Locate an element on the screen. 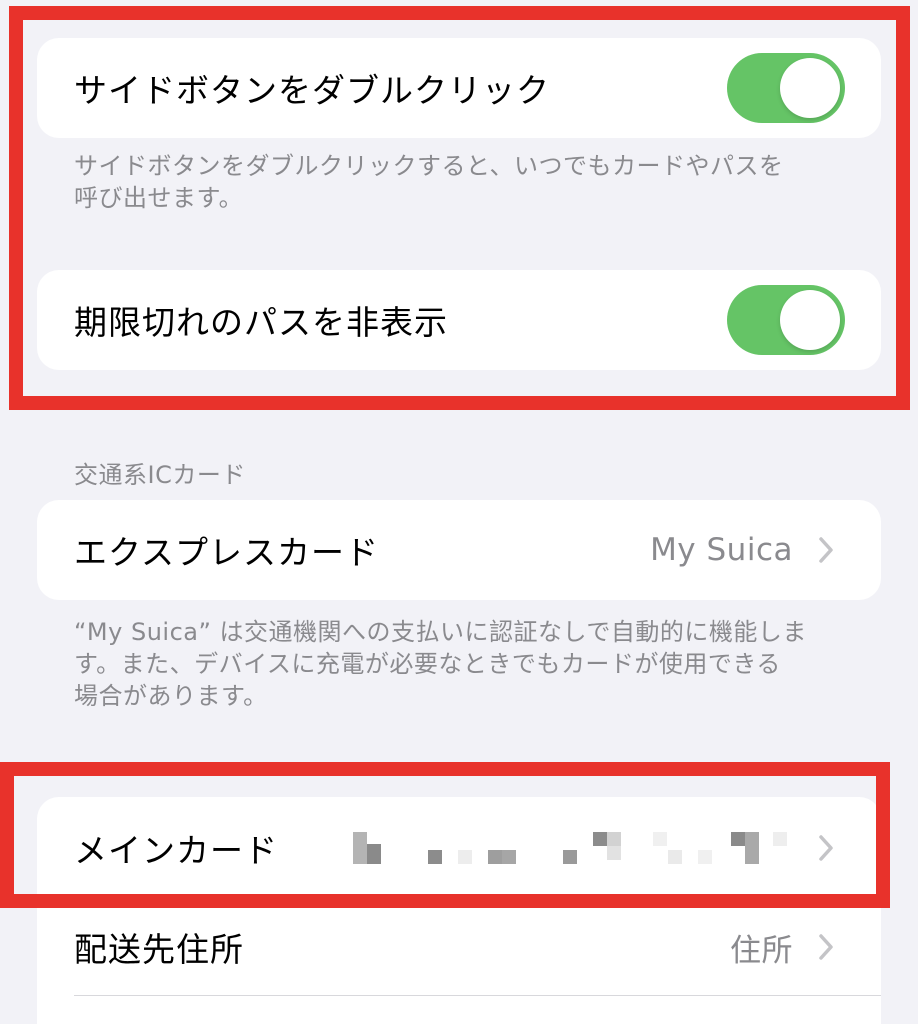  double-click-row: サイドボタンをダブルクリック is located at coordinates (459, 88).